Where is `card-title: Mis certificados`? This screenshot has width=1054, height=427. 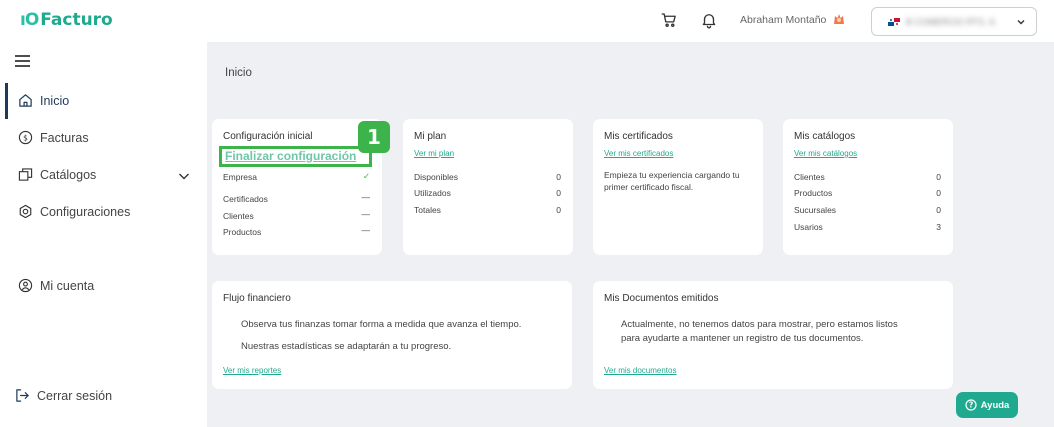
card-title: Mis certificados is located at coordinates (638, 136).